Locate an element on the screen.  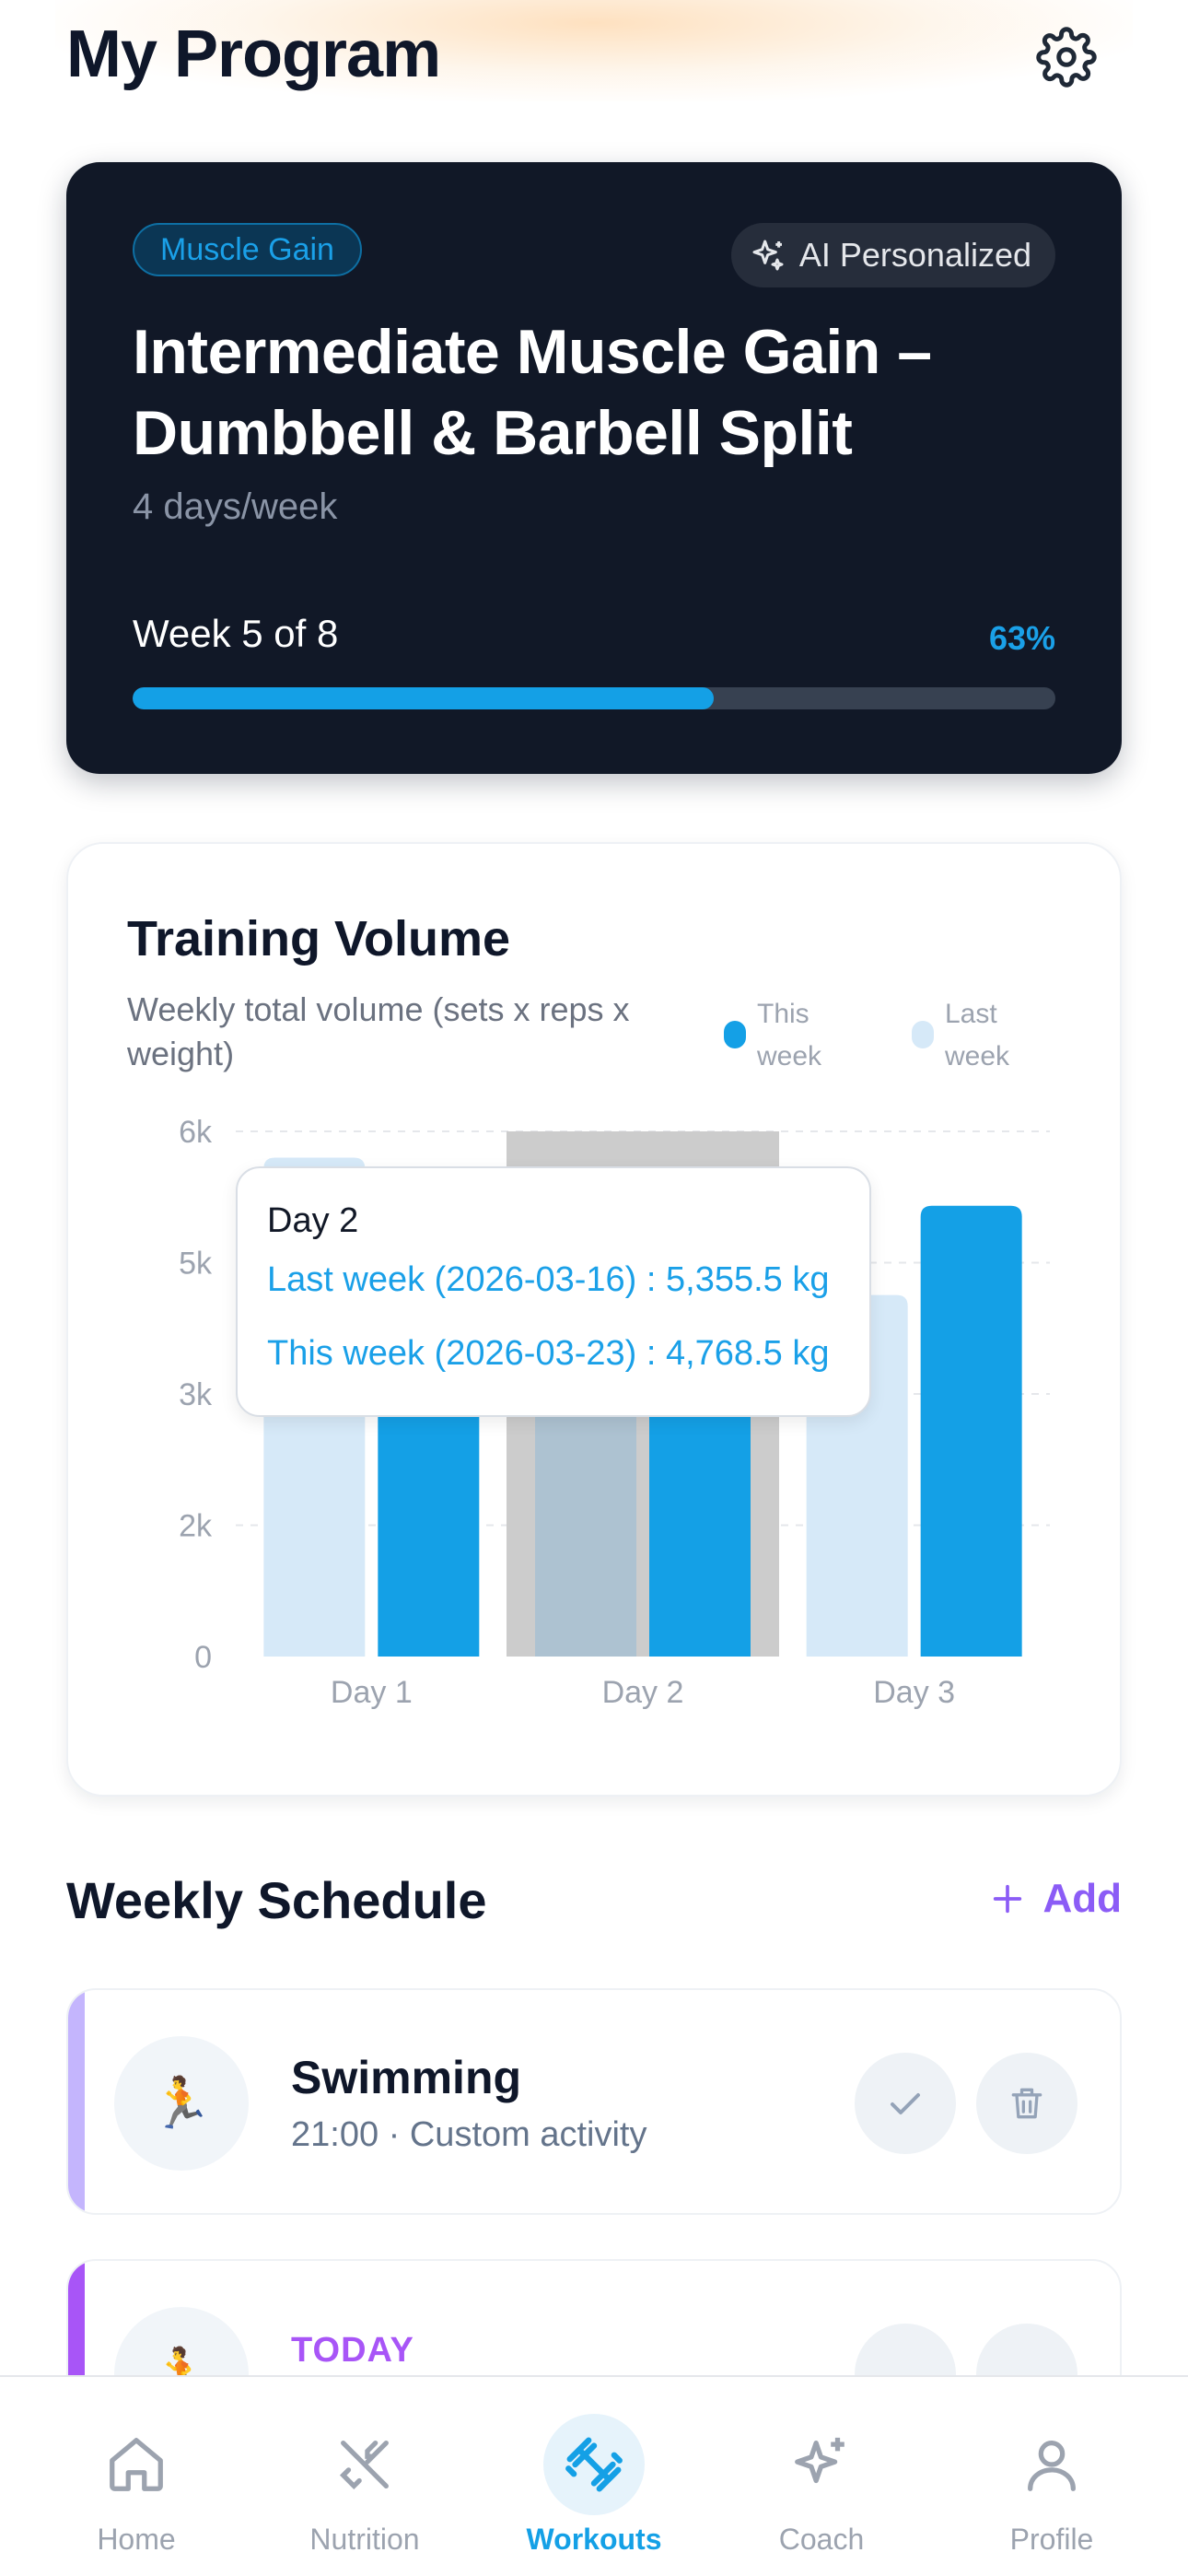
activity-card: 🏃 Swimming 21:00 · Custom activity is located at coordinates (594, 2101).